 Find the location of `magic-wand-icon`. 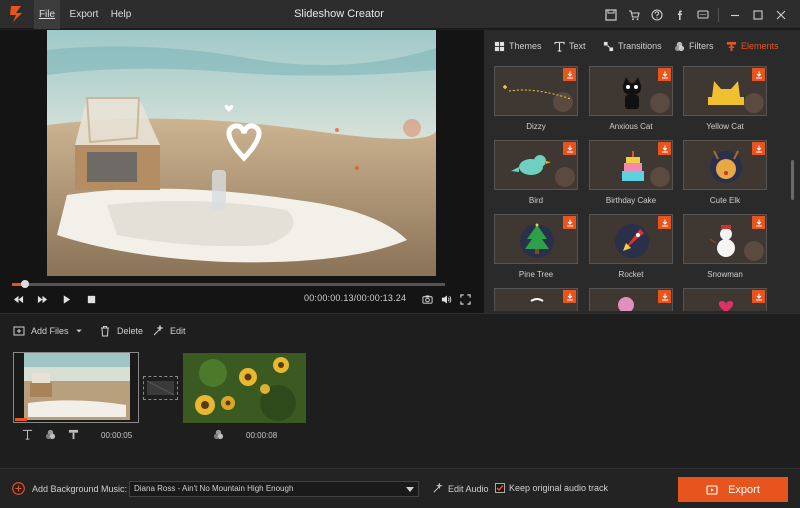

magic-wand-icon is located at coordinates (158, 330).